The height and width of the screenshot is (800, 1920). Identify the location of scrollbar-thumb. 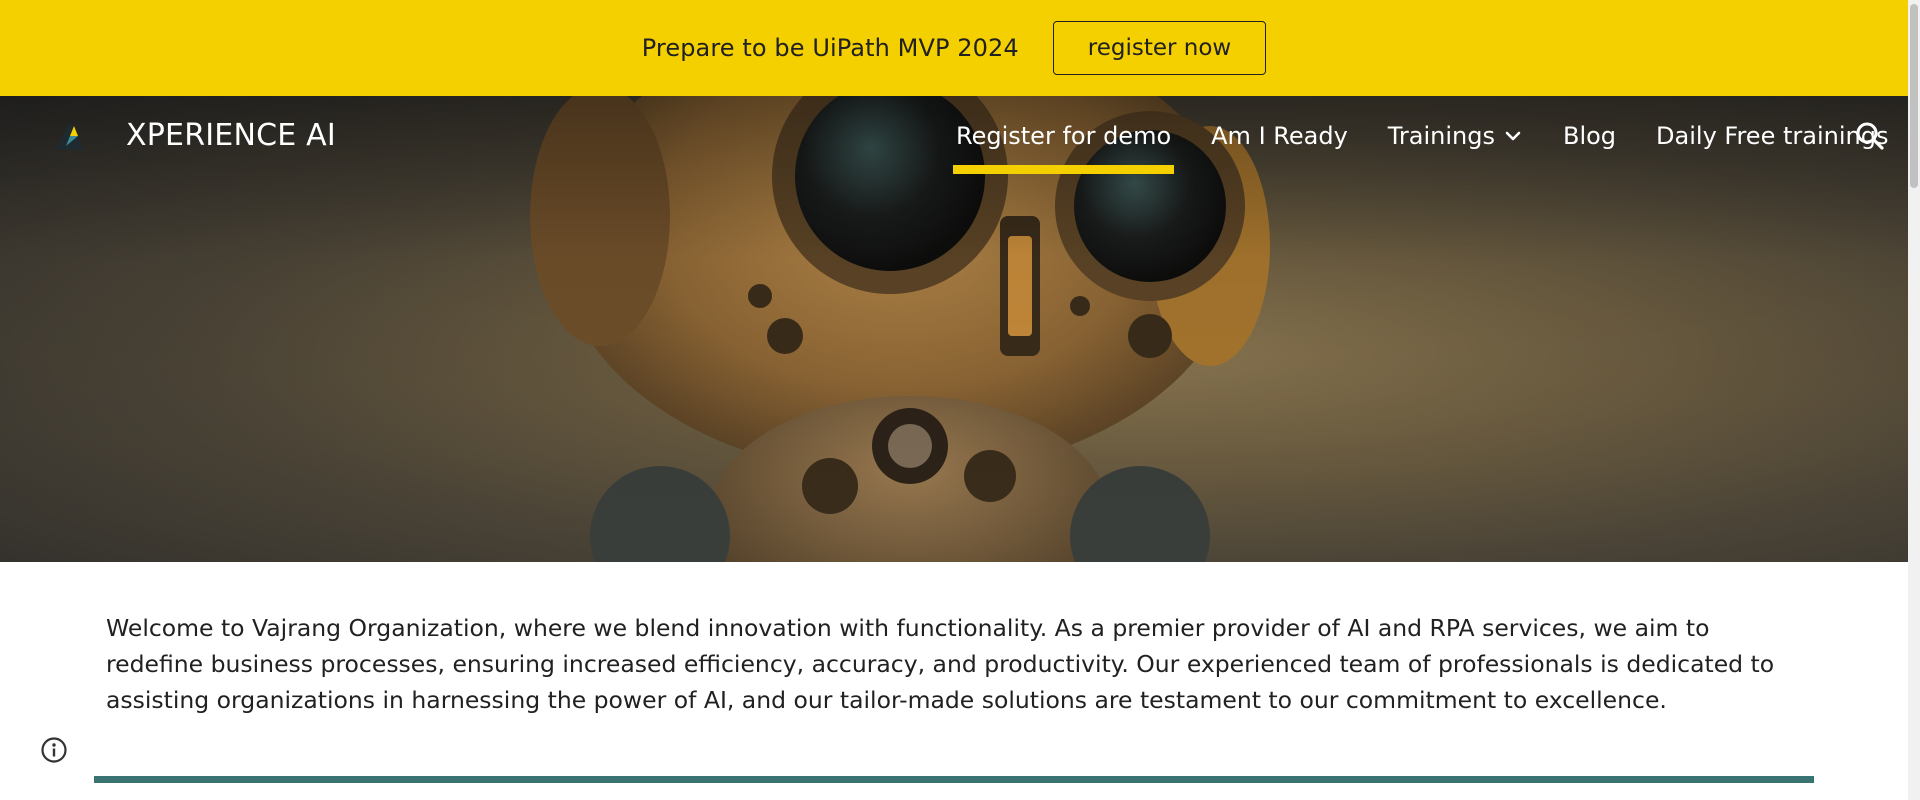
(1914, 96).